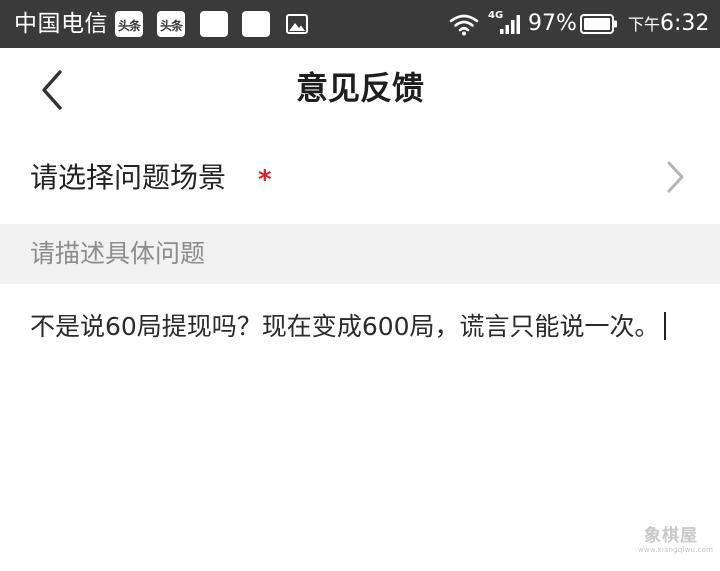 Image resolution: width=720 pixels, height=571 pixels. I want to click on chevron-right-icon, so click(675, 177).